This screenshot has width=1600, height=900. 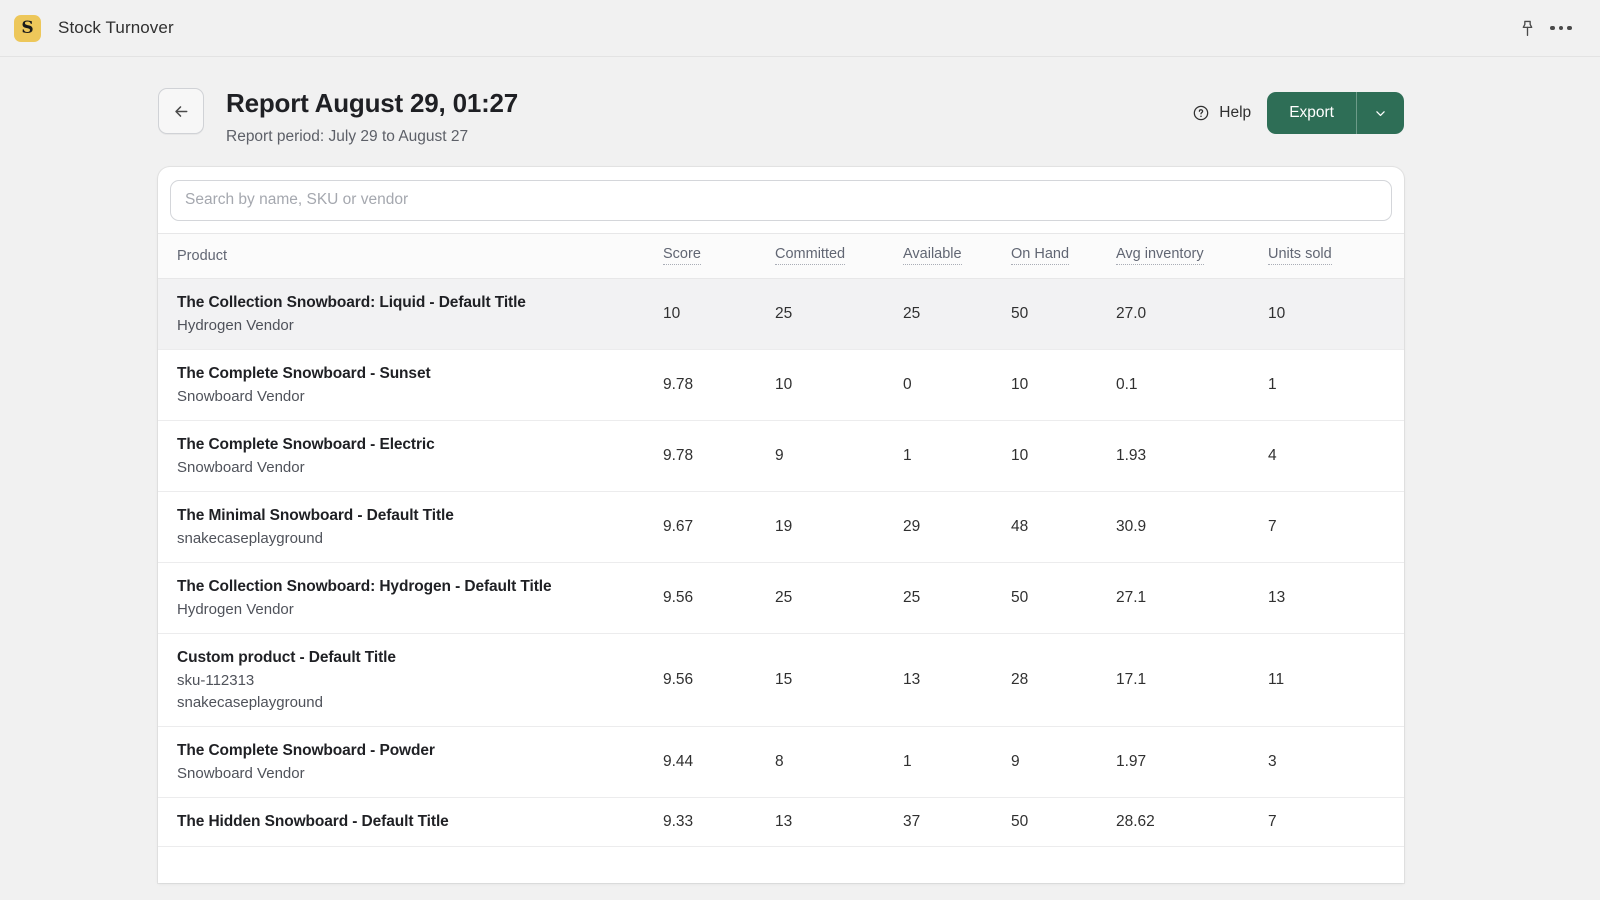 What do you see at coordinates (1192, 385) in the screenshot?
I see `cell-avg-inventory: 0.1` at bounding box center [1192, 385].